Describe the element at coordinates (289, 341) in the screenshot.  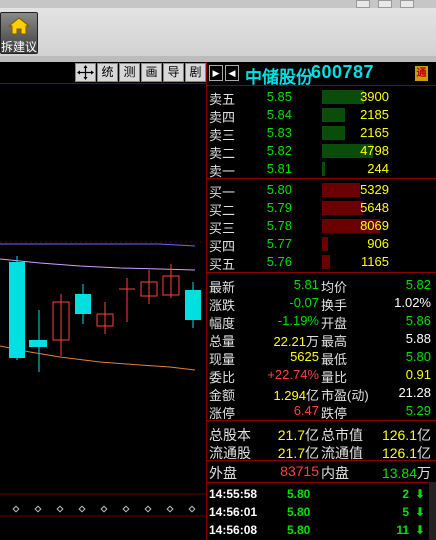
I see `quote-value-number: 22.21` at that location.